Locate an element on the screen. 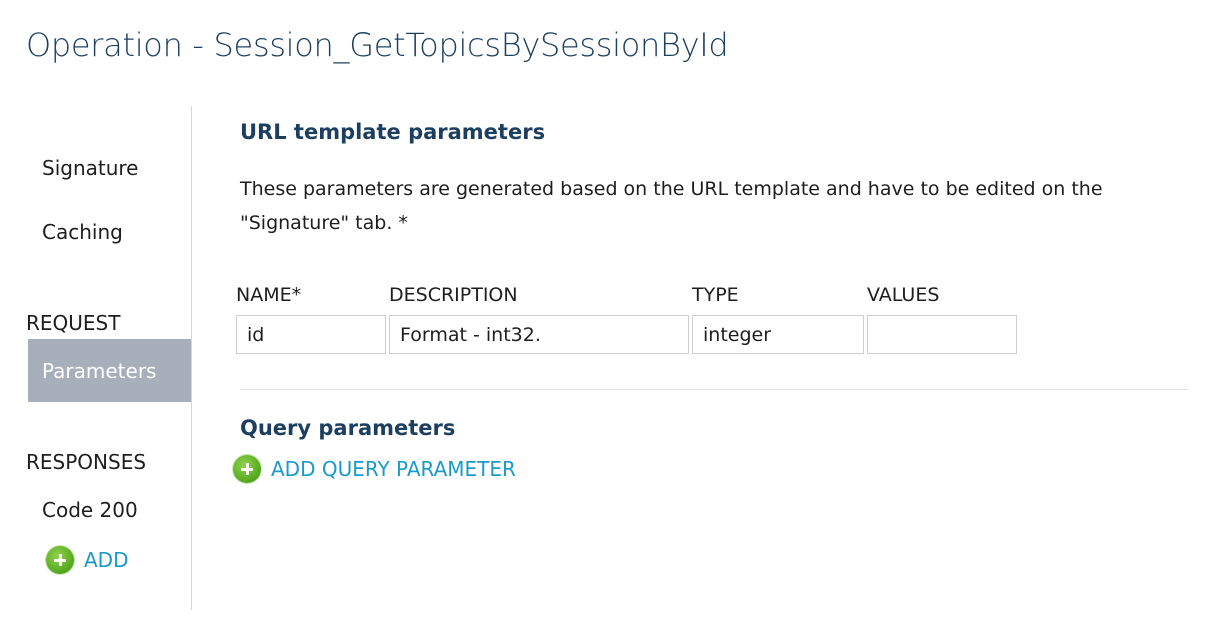 Image resolution: width=1207 pixels, height=620 pixels. param-type-field: integer is located at coordinates (778, 334).